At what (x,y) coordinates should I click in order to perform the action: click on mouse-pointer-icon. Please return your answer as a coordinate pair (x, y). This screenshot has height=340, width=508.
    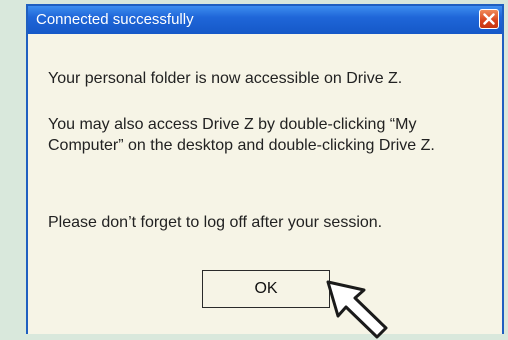
    Looking at the image, I should click on (357, 309).